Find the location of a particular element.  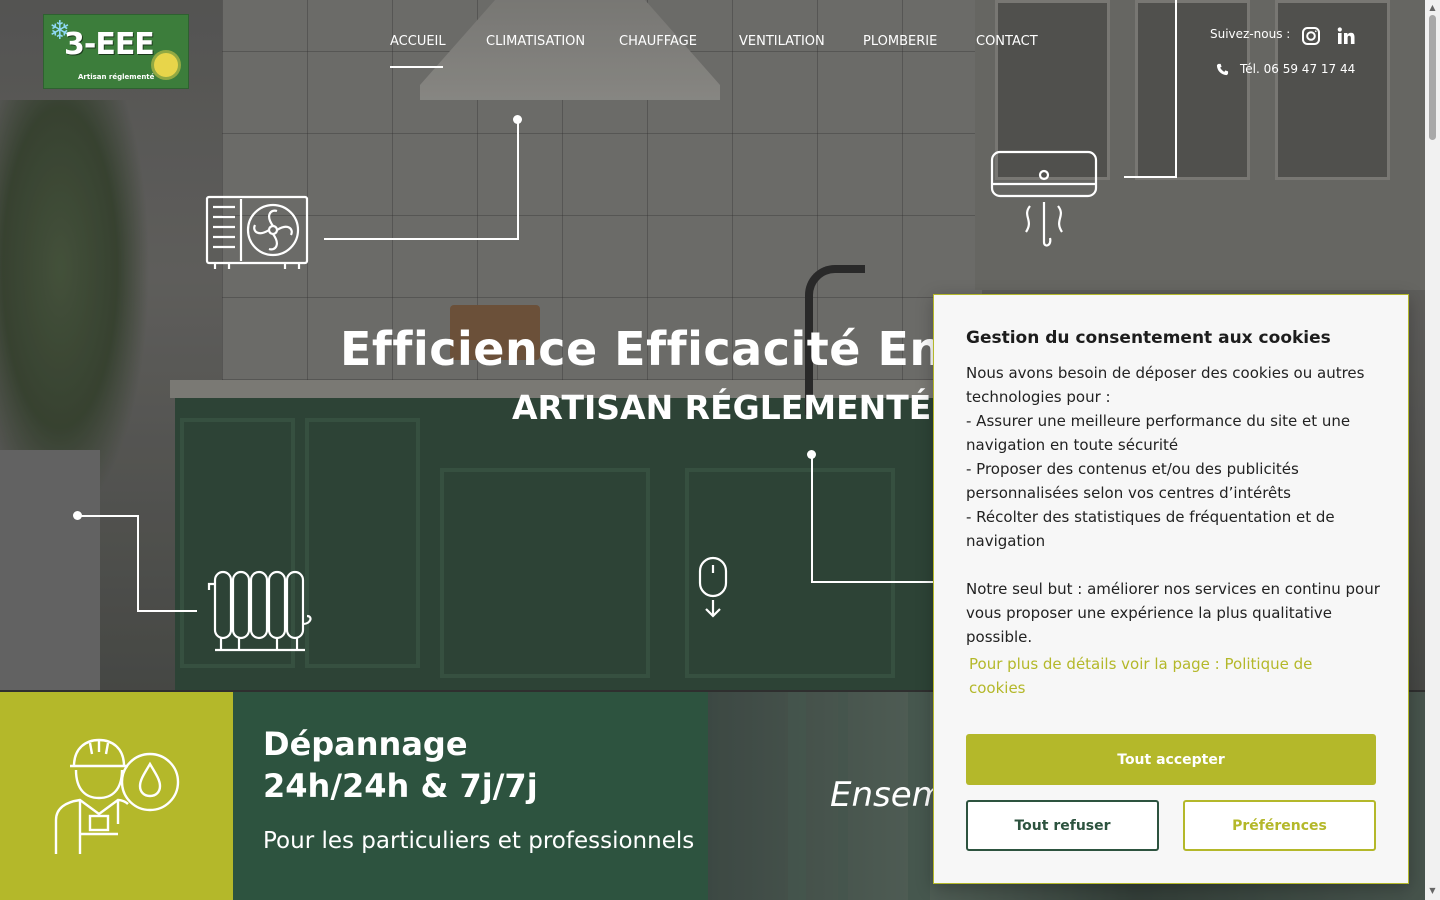

heat-pump-icon is located at coordinates (257, 232).